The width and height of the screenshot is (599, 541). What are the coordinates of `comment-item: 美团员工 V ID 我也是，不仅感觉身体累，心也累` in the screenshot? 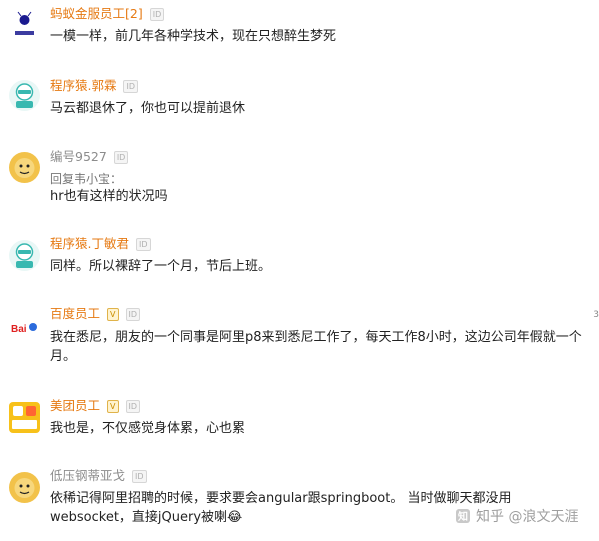 It's located at (299, 427).